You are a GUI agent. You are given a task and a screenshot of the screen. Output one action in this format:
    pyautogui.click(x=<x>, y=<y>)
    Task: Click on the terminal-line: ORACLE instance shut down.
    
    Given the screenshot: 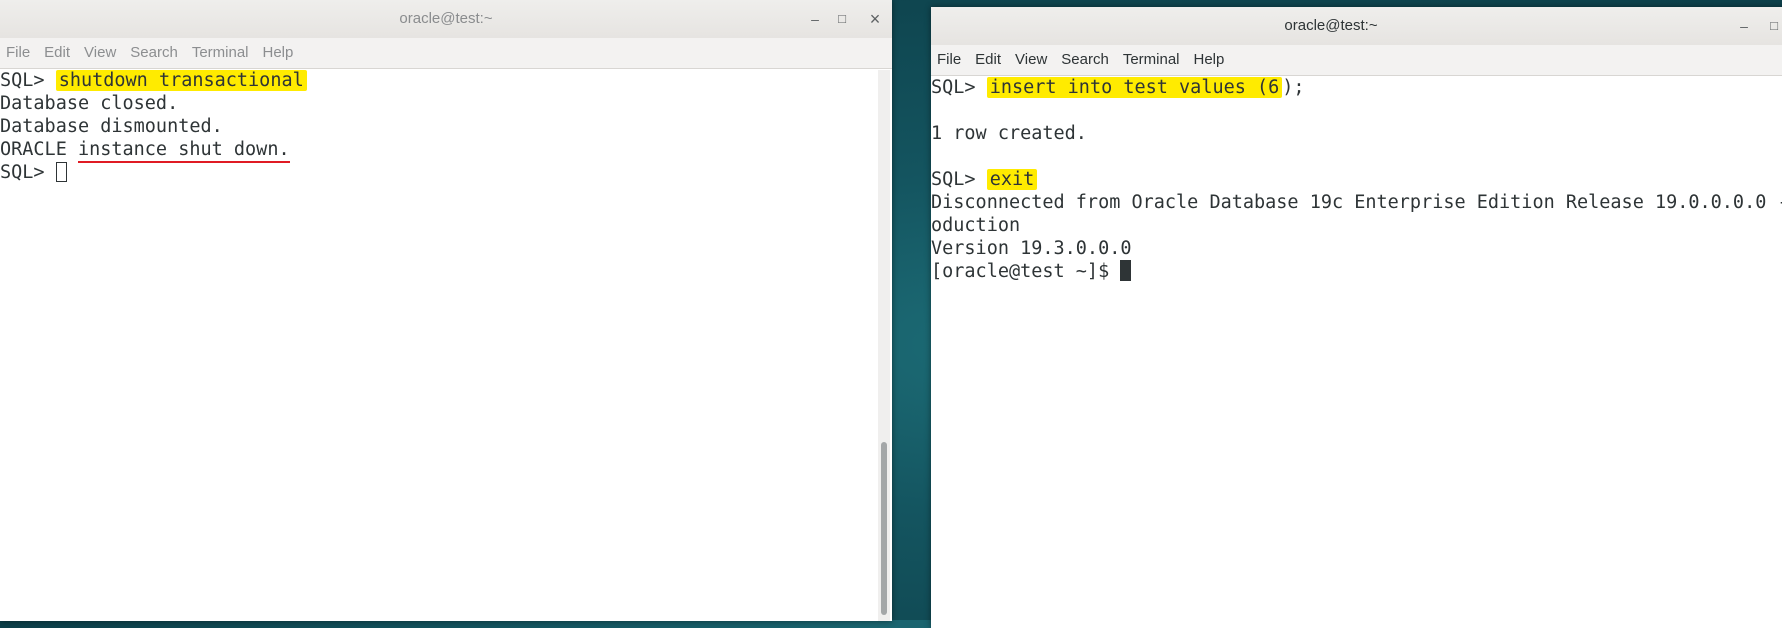 What is the action you would take?
    pyautogui.click(x=446, y=150)
    